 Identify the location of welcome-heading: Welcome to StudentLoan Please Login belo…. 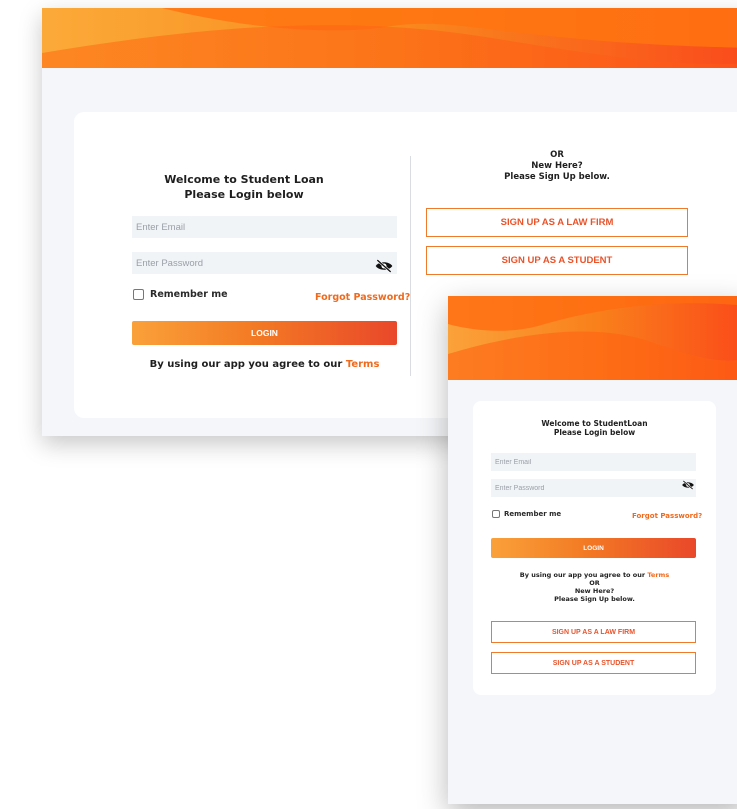
(594, 428).